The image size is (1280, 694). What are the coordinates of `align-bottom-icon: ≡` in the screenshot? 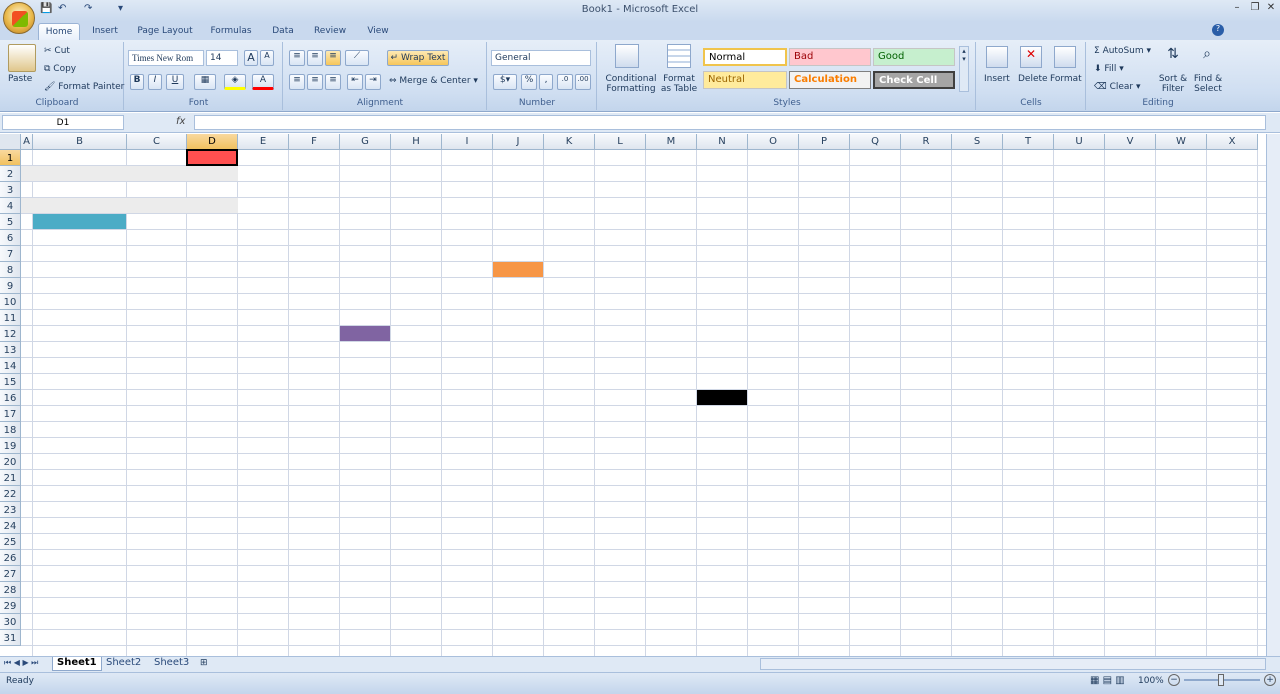 It's located at (333, 58).